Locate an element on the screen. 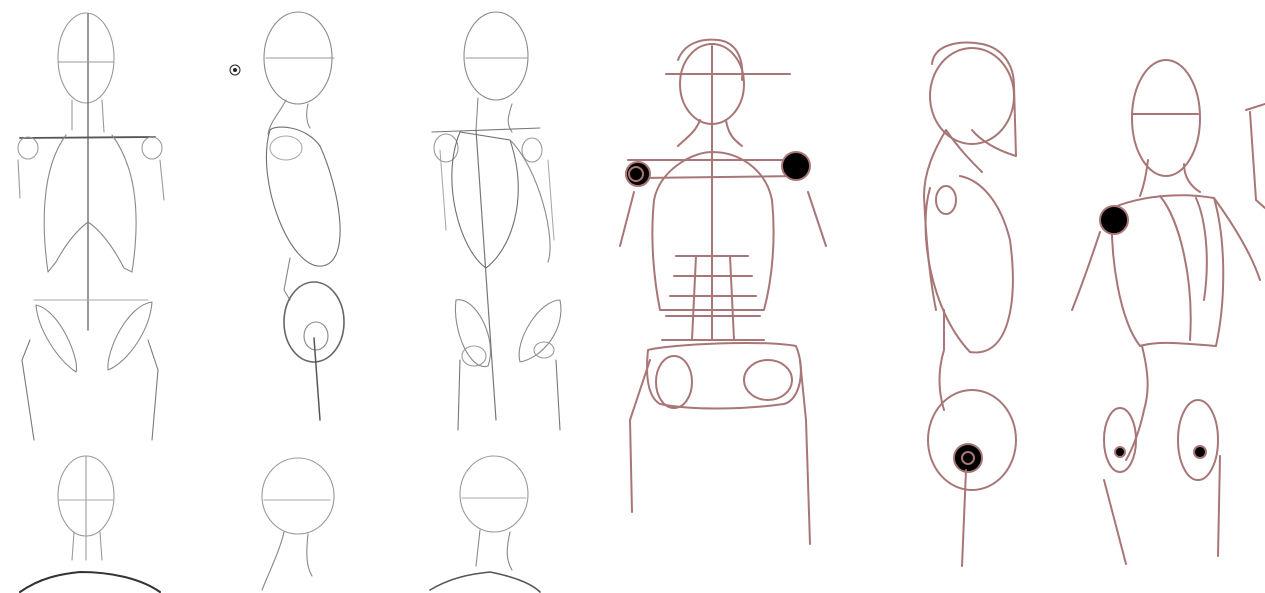  three-quarter-torso-sketch is located at coordinates (496, 221).